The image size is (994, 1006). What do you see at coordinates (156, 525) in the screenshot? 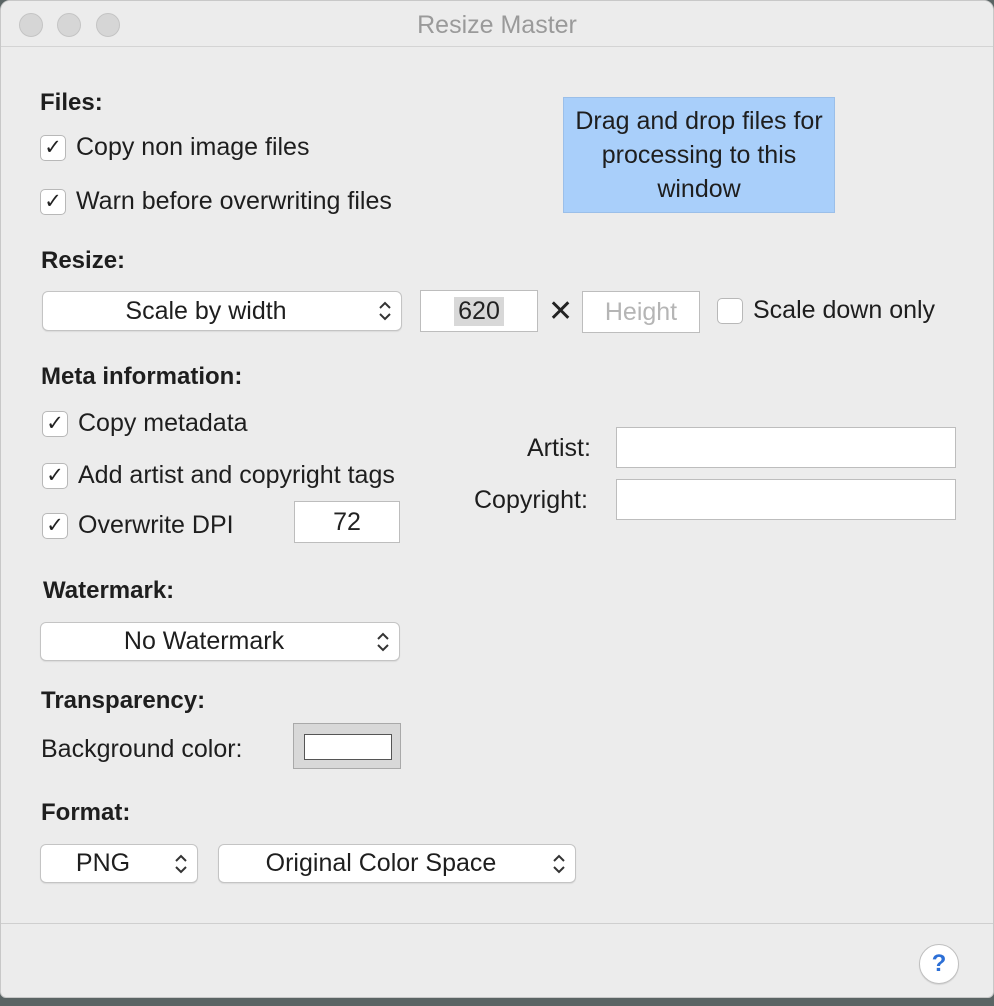
I see `overwrite-dpi-label: Overwrite DPI` at bounding box center [156, 525].